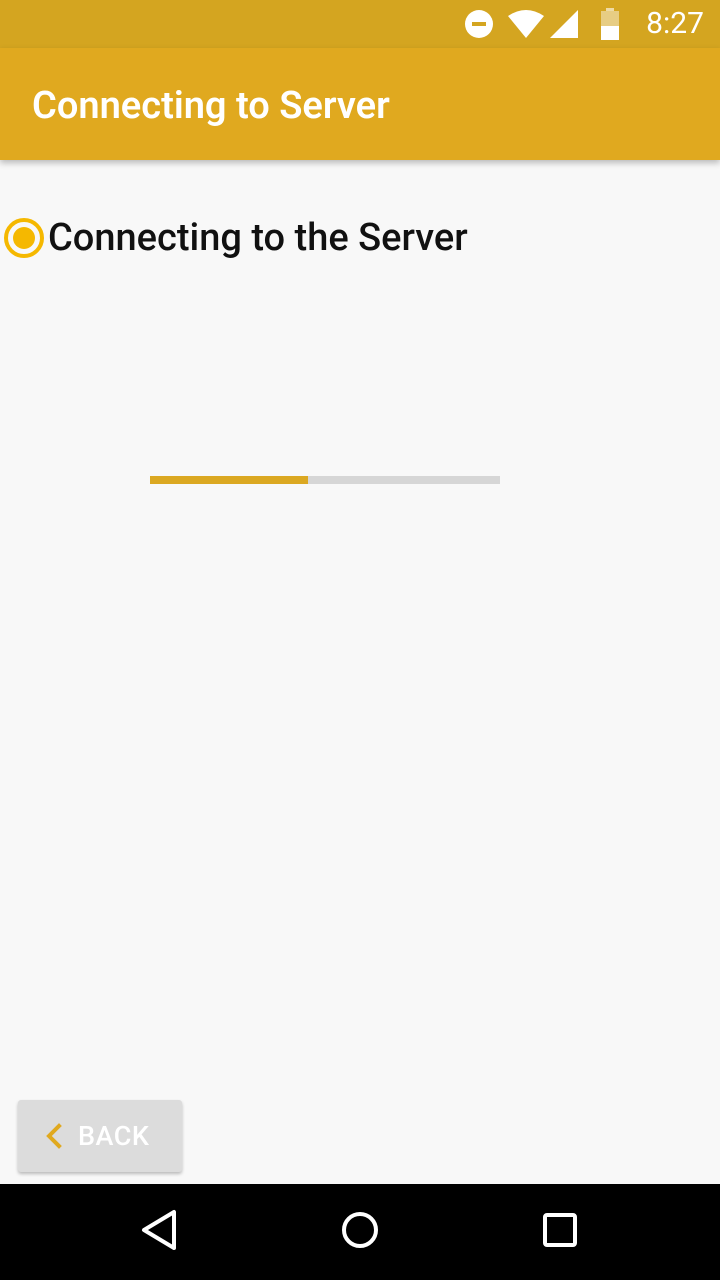  I want to click on app-bar: Connecting to Server, so click(360, 104).